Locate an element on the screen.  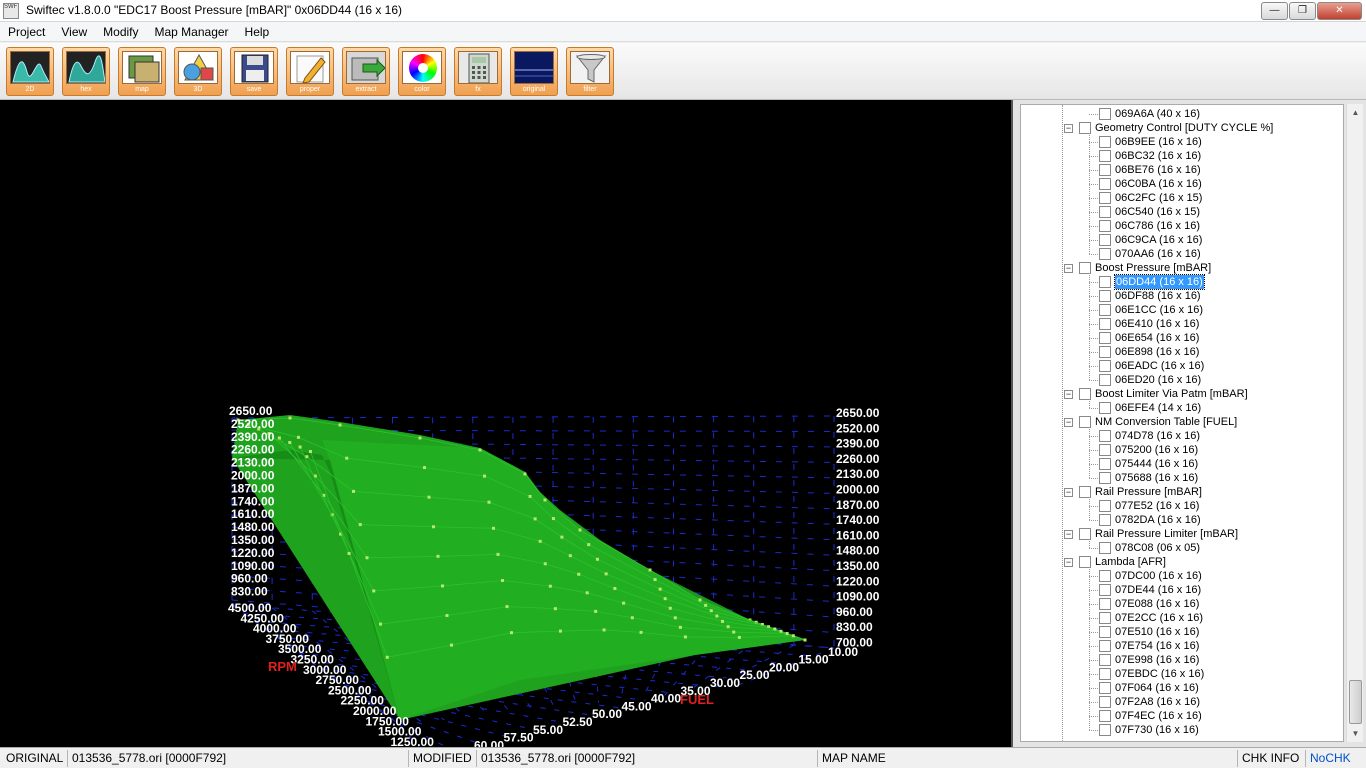
tree-leaf: 07F064 (16 x 16) is located at coordinates (1144, 688).